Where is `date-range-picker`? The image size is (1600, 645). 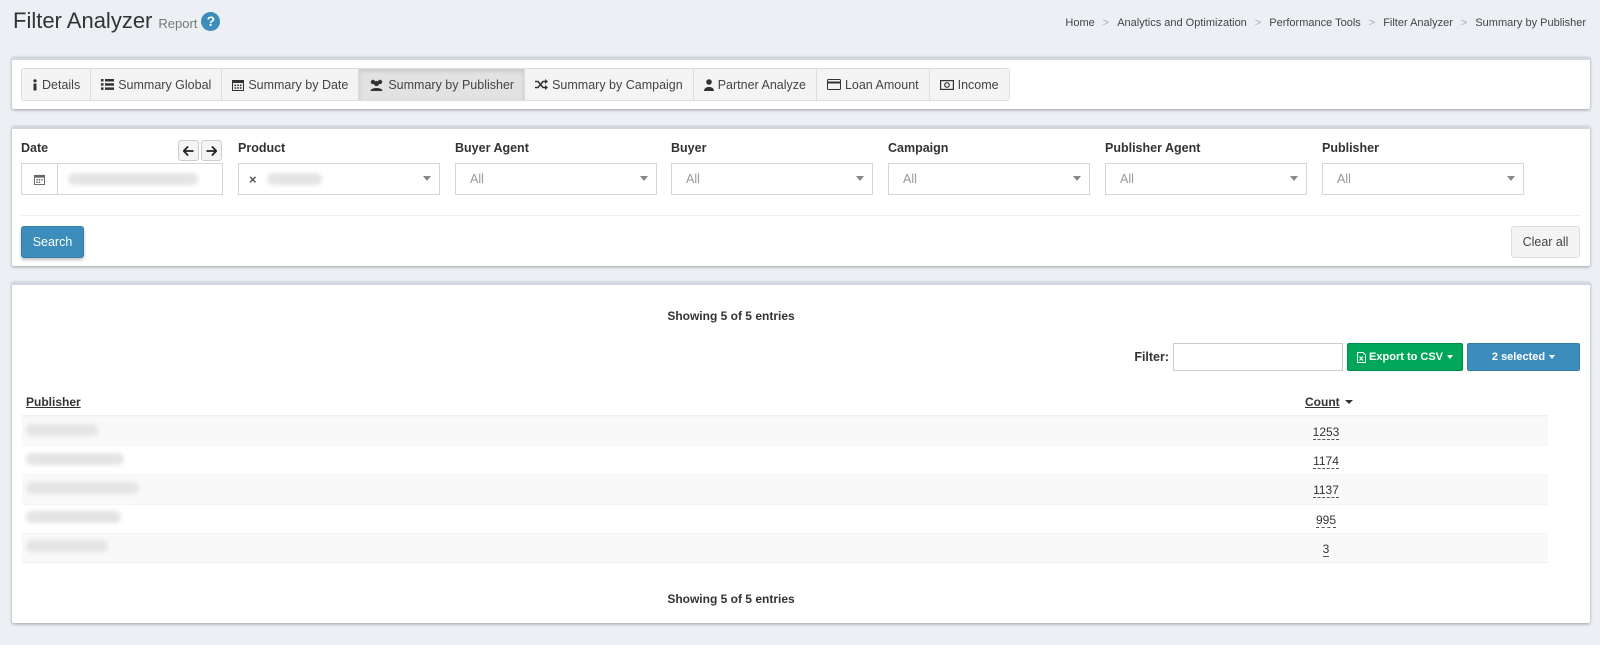 date-range-picker is located at coordinates (122, 179).